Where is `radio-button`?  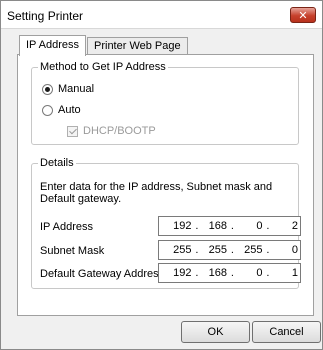
radio-button is located at coordinates (47, 110).